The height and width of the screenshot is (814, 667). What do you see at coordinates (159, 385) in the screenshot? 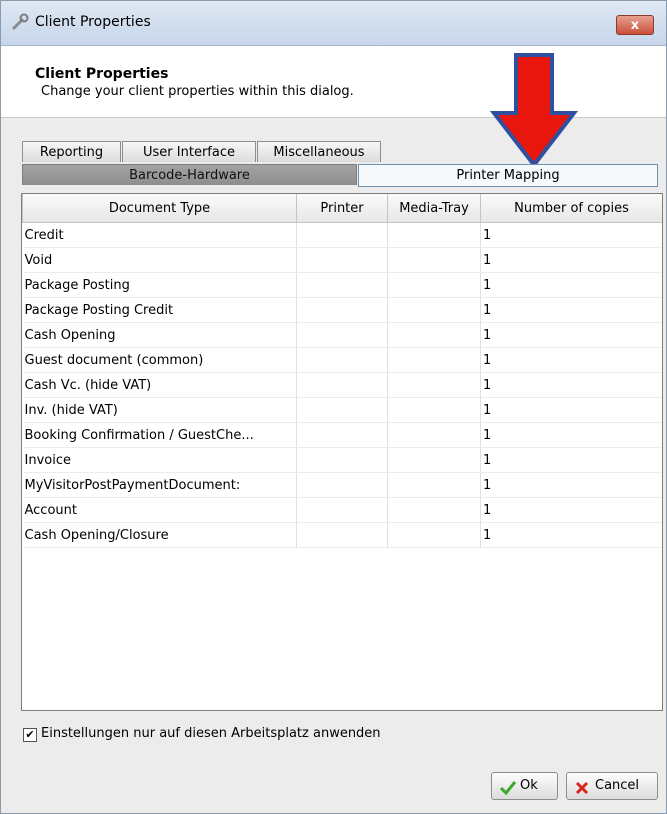
I see `cell-document-type: Cash Vc. (hide VAT)` at bounding box center [159, 385].